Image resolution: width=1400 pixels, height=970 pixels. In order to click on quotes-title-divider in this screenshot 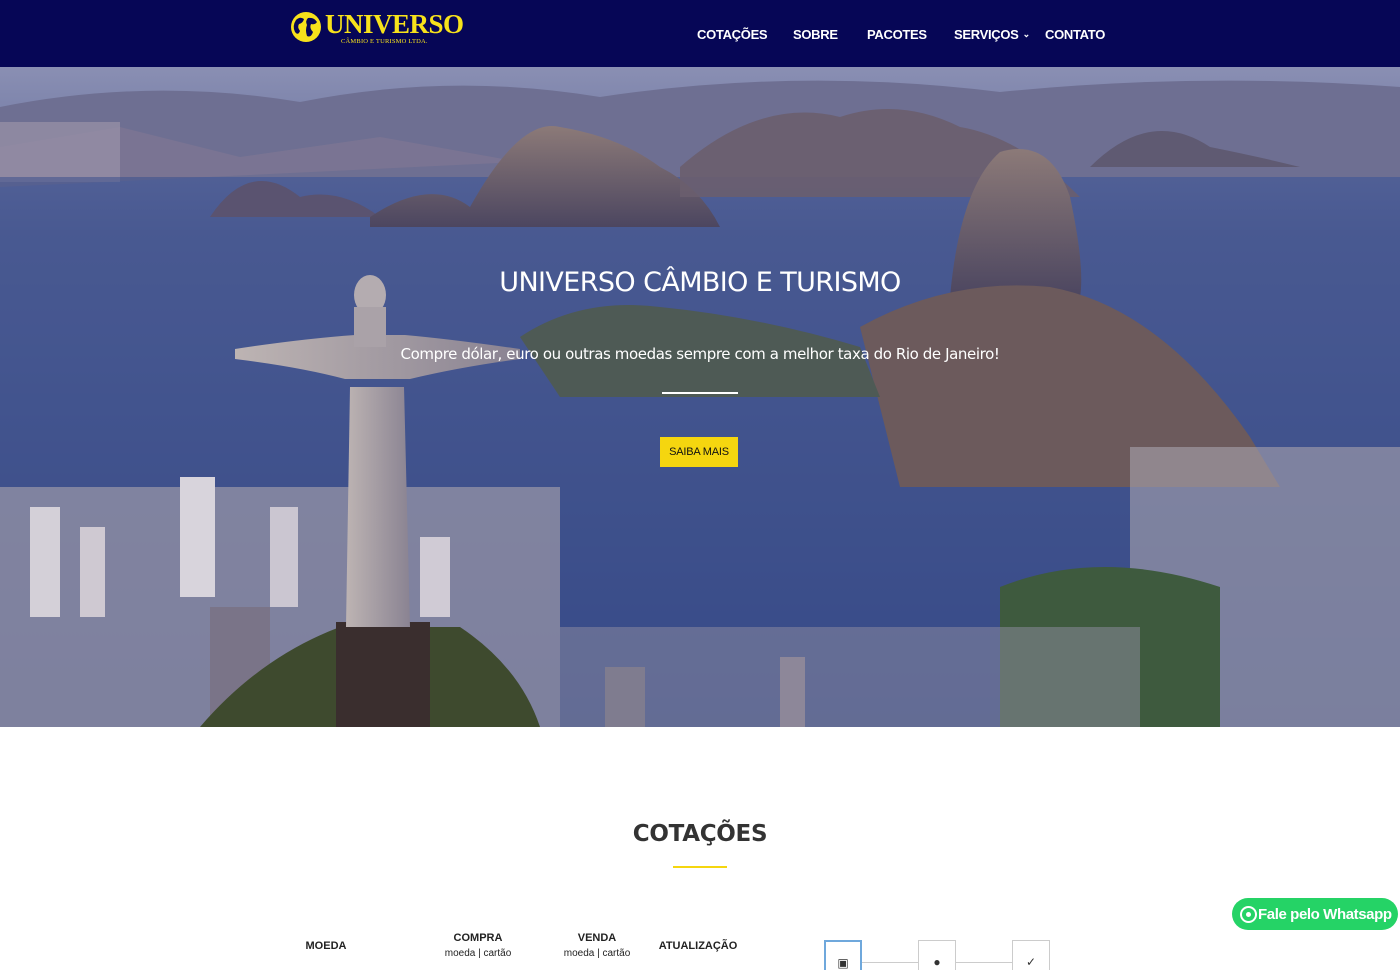, I will do `click(700, 867)`.